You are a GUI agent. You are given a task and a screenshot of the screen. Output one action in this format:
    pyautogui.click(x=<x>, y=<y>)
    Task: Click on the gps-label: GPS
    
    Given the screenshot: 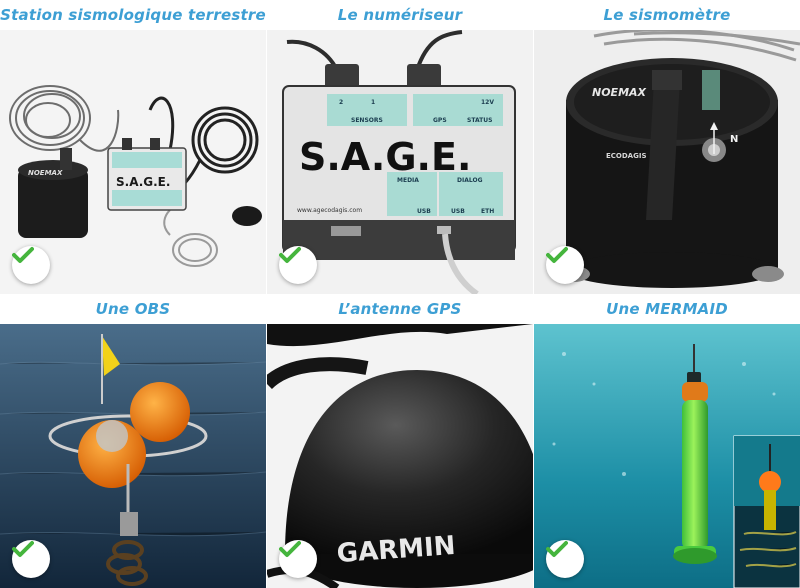 What is the action you would take?
    pyautogui.click(x=440, y=120)
    